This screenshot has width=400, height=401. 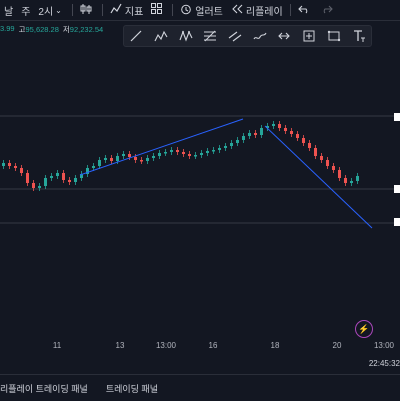 I want to click on redo-button, so click(x=328, y=10).